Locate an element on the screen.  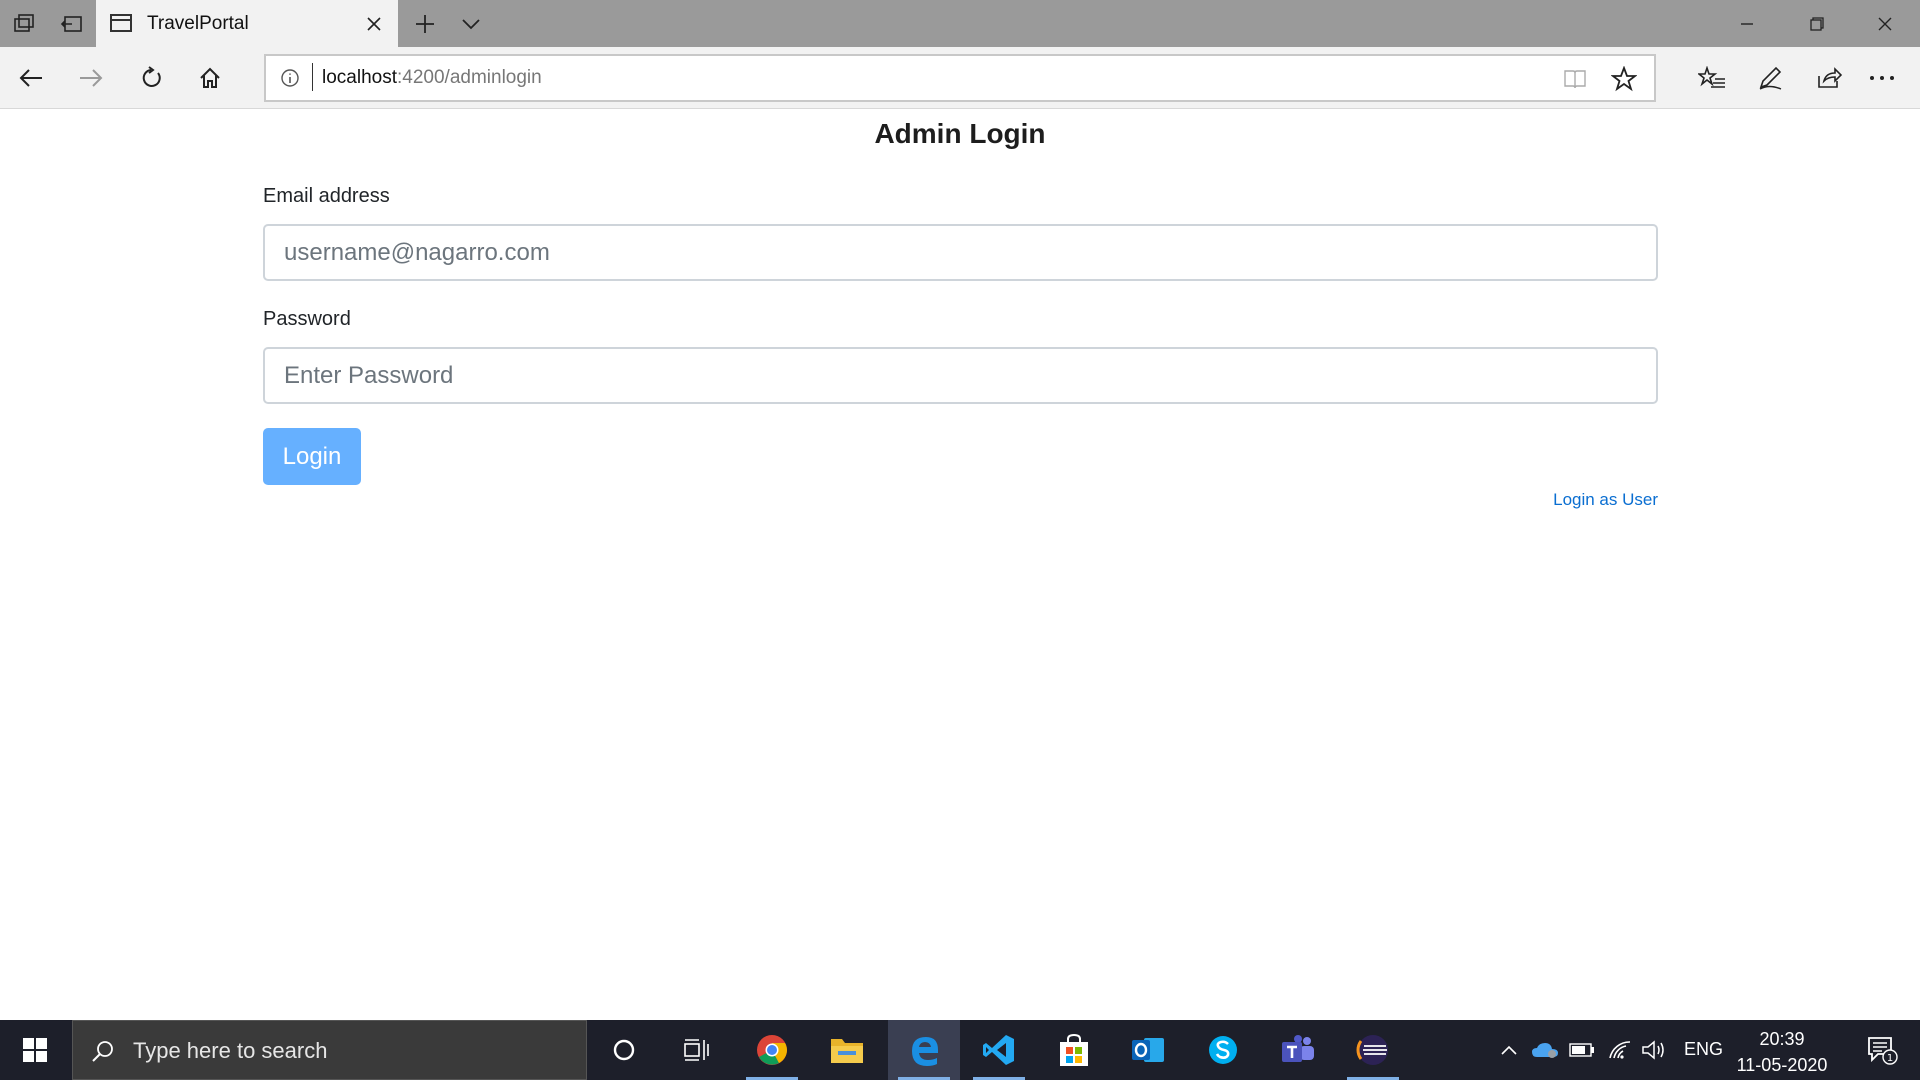
set-aside-tabs-icon is located at coordinates (72, 23).